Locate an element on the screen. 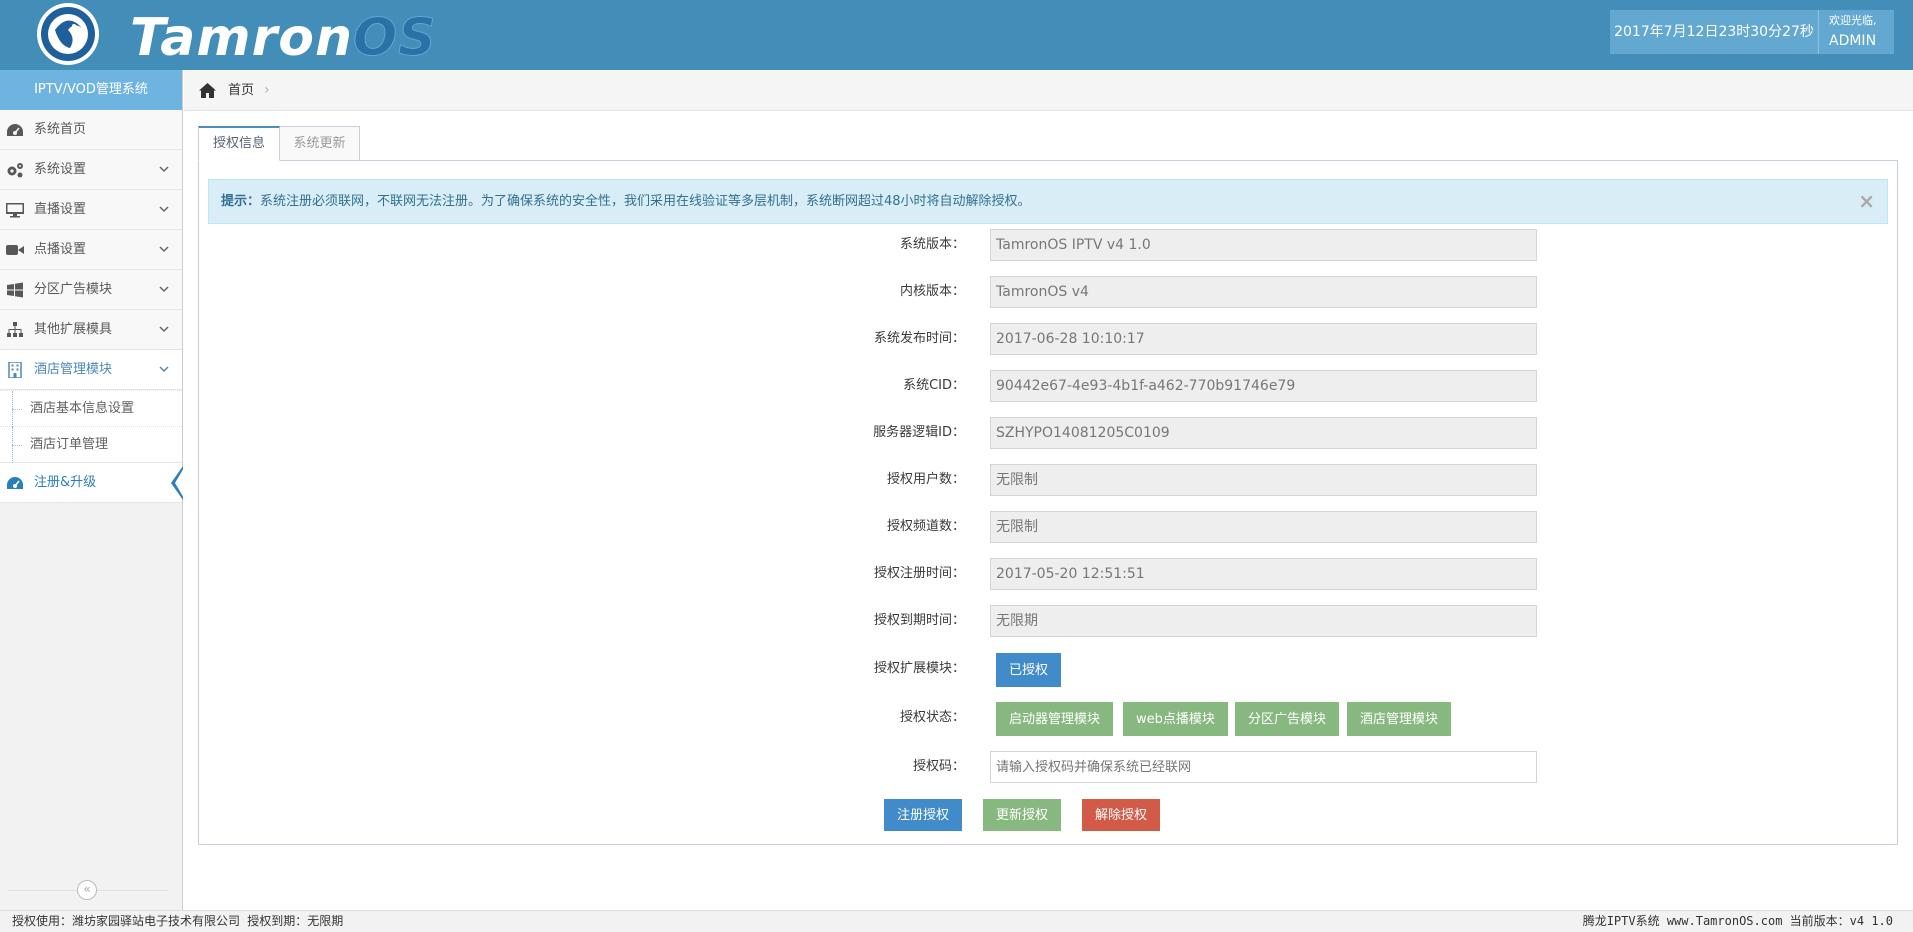 This screenshot has height=932, width=1913. sidebar-collapse-button: « is located at coordinates (87, 890).